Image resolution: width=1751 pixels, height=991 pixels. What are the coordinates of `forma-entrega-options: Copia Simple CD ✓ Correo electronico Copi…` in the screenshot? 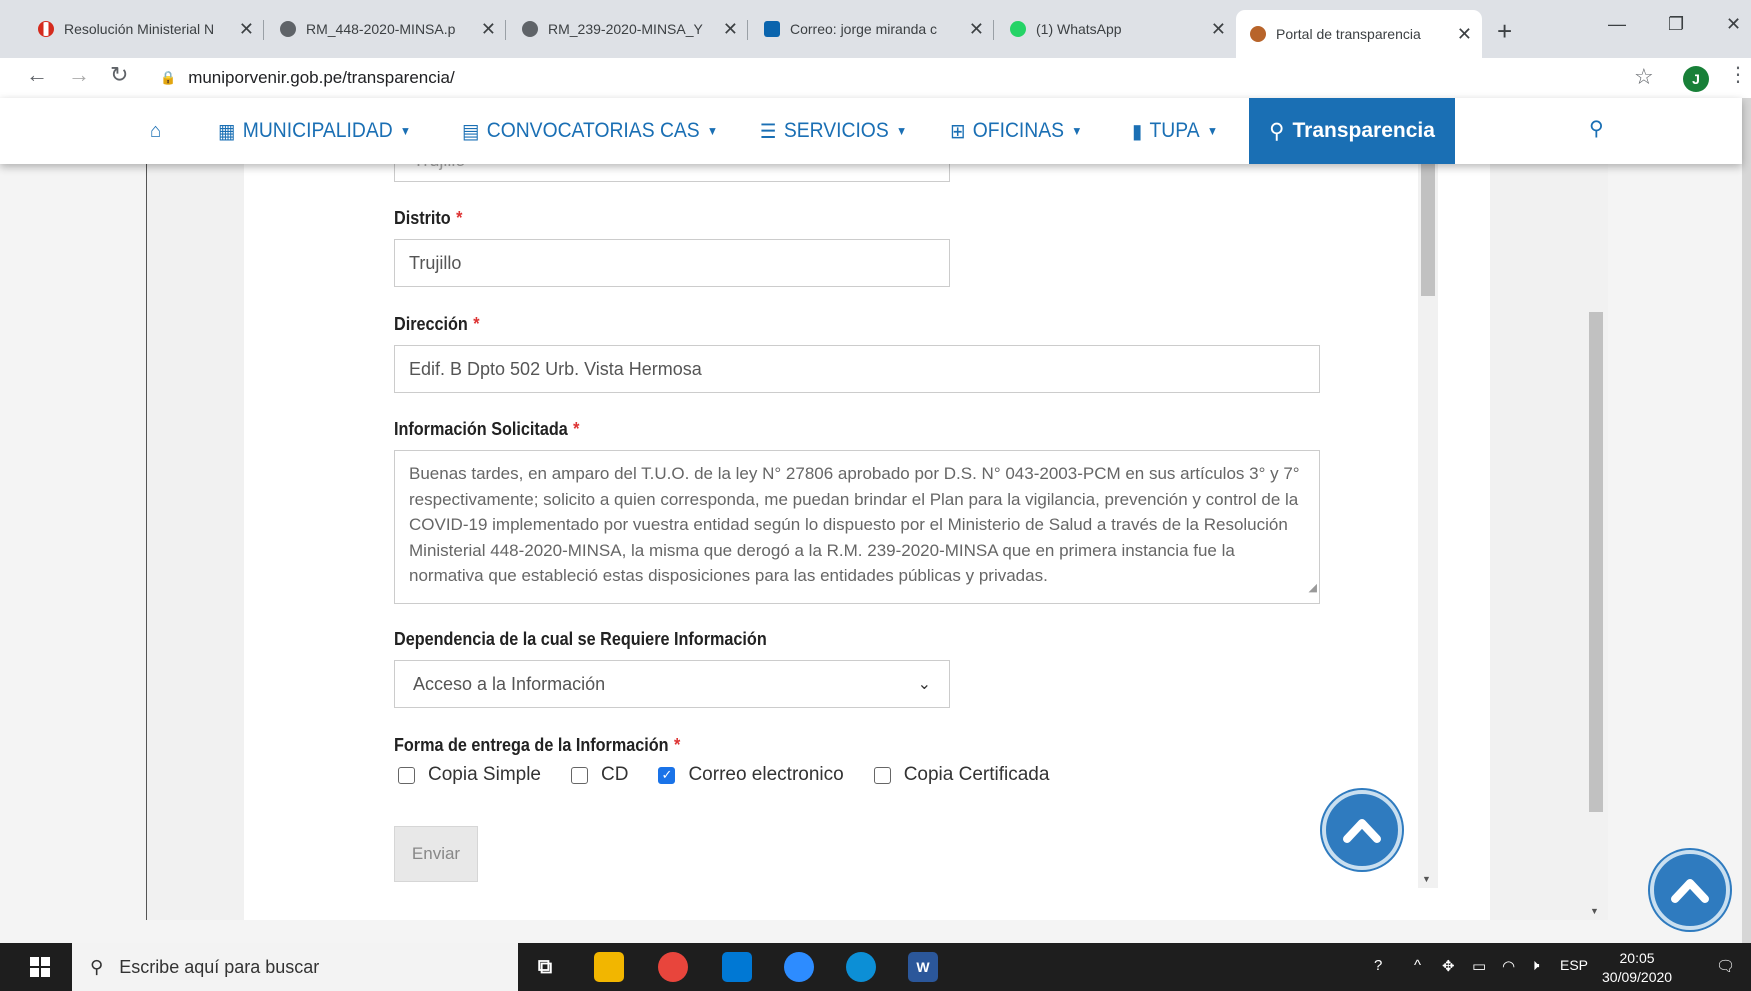 It's located at (738, 775).